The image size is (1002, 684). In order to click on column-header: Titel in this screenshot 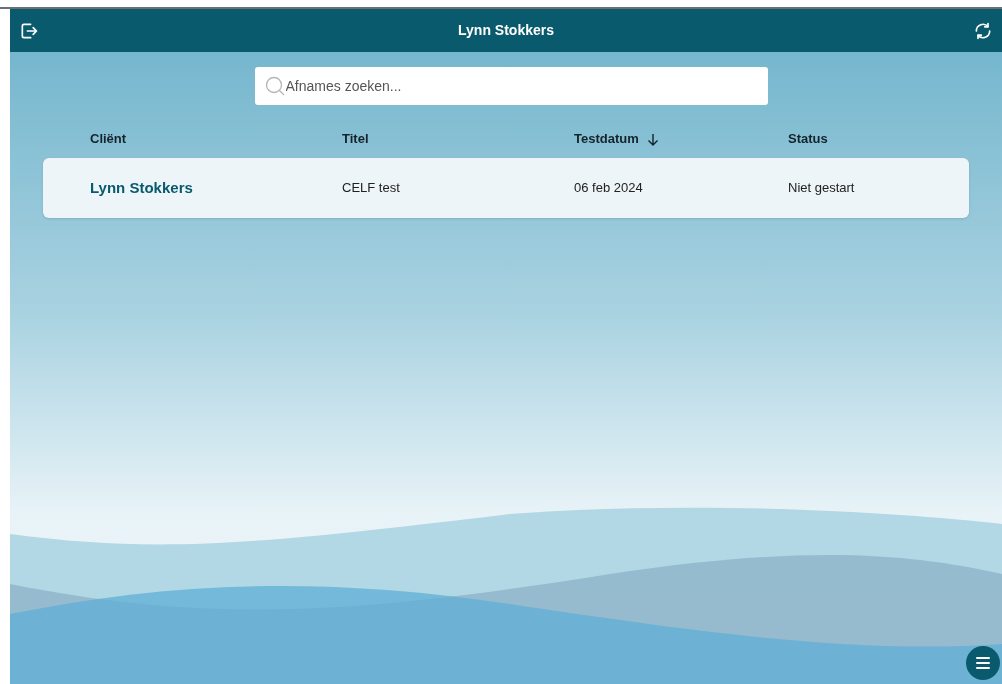, I will do `click(355, 139)`.